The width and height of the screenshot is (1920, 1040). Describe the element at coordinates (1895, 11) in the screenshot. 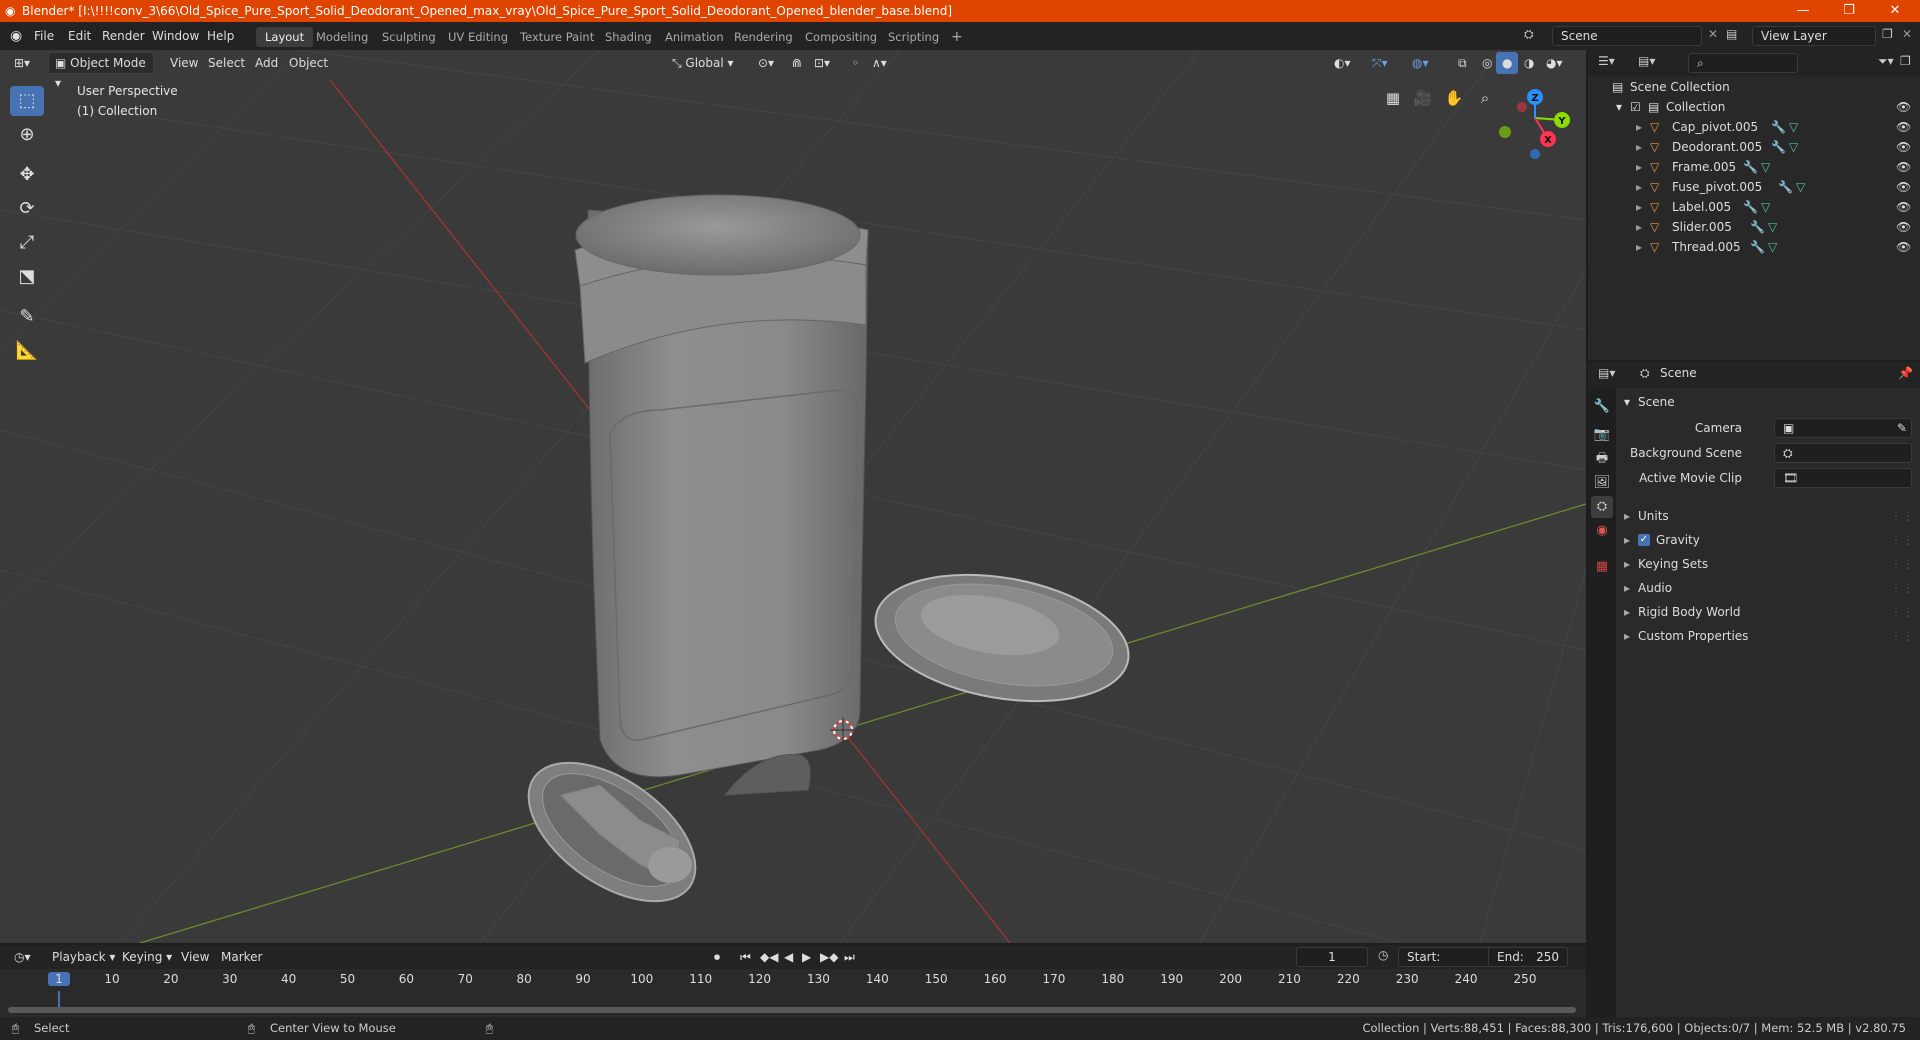

I see `close-button: ✕` at that location.